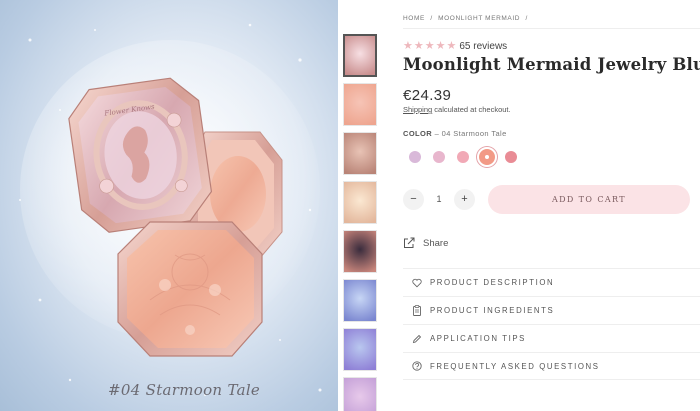 Image resolution: width=700 pixels, height=411 pixels. Describe the element at coordinates (184, 390) in the screenshot. I see `shade-caption: #04 Starmoon Tale` at that location.